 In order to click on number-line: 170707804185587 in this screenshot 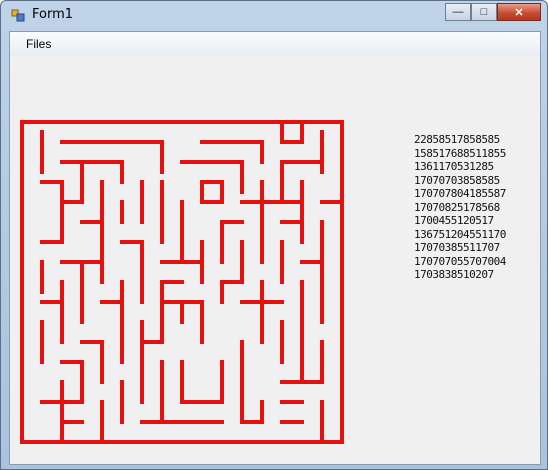, I will do `click(460, 193)`.